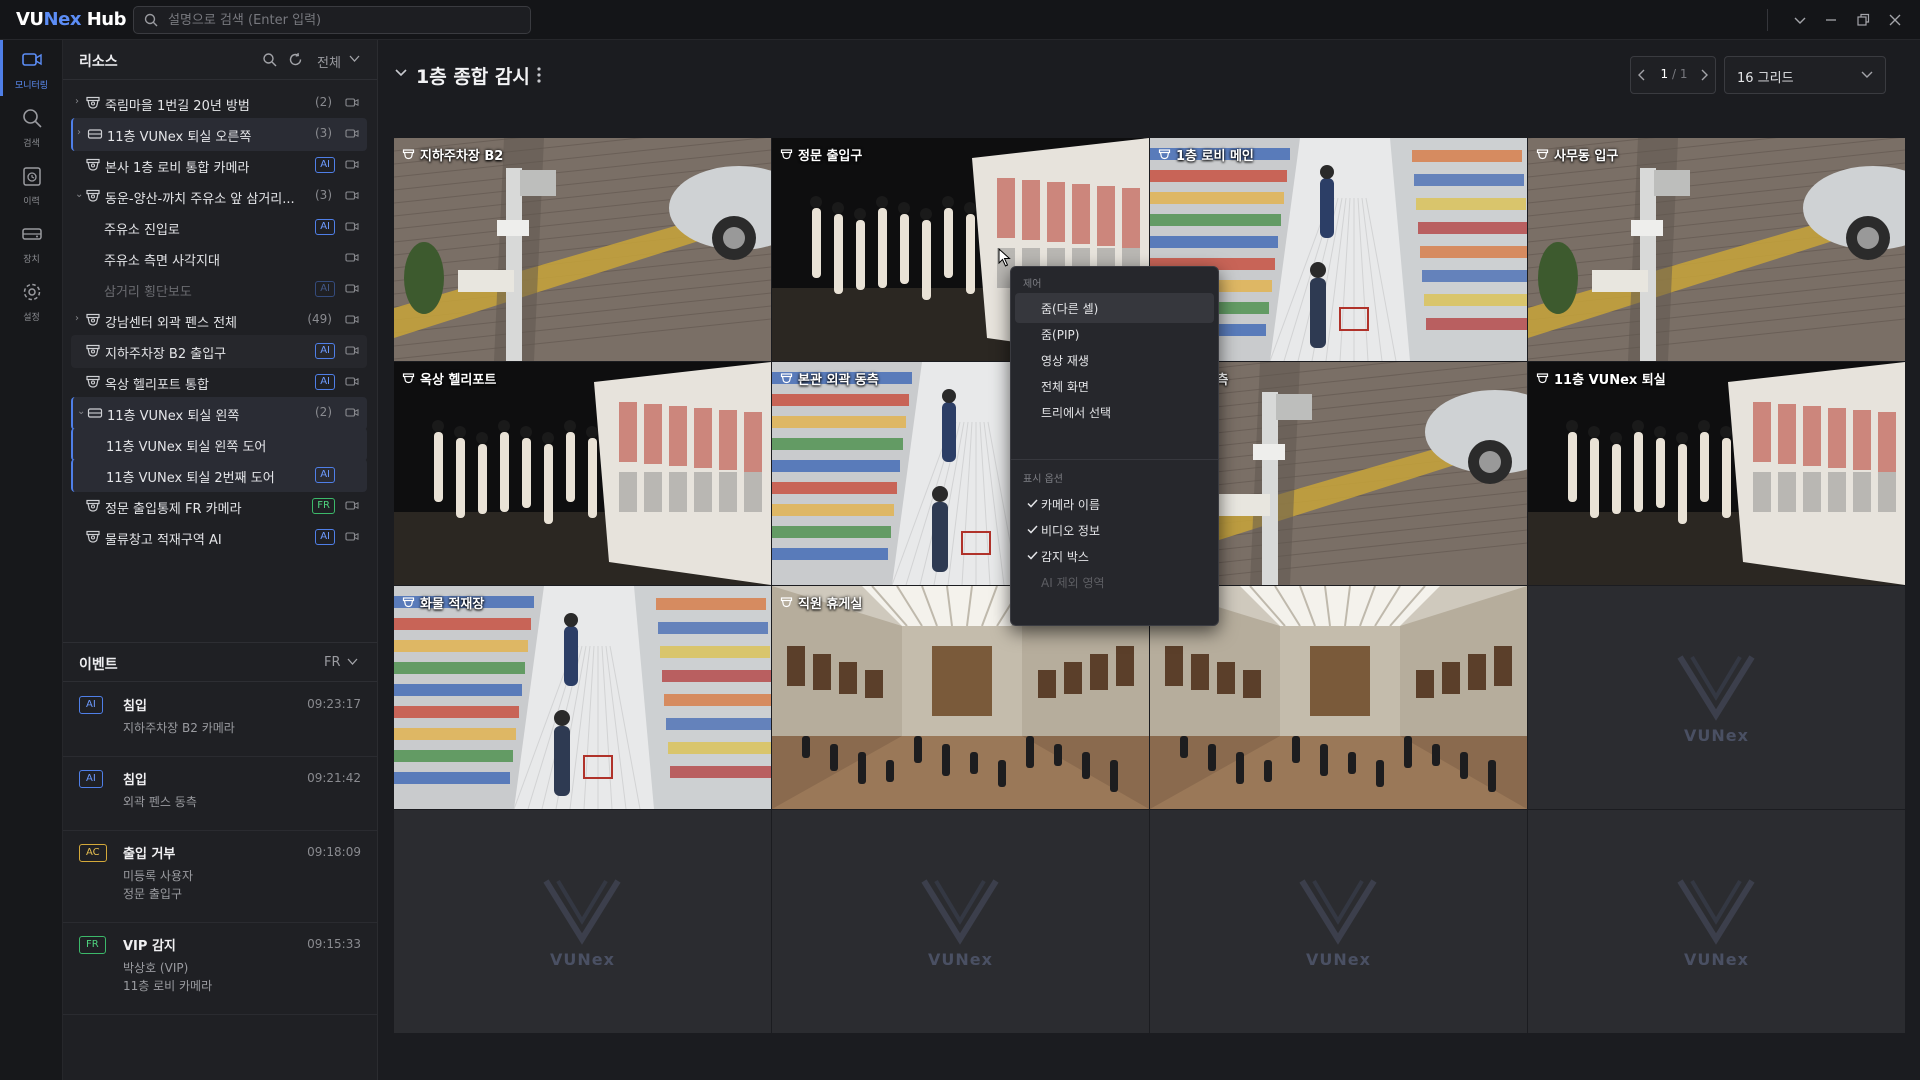 The width and height of the screenshot is (1920, 1080). Describe the element at coordinates (1895, 20) in the screenshot. I see `close-icon` at that location.